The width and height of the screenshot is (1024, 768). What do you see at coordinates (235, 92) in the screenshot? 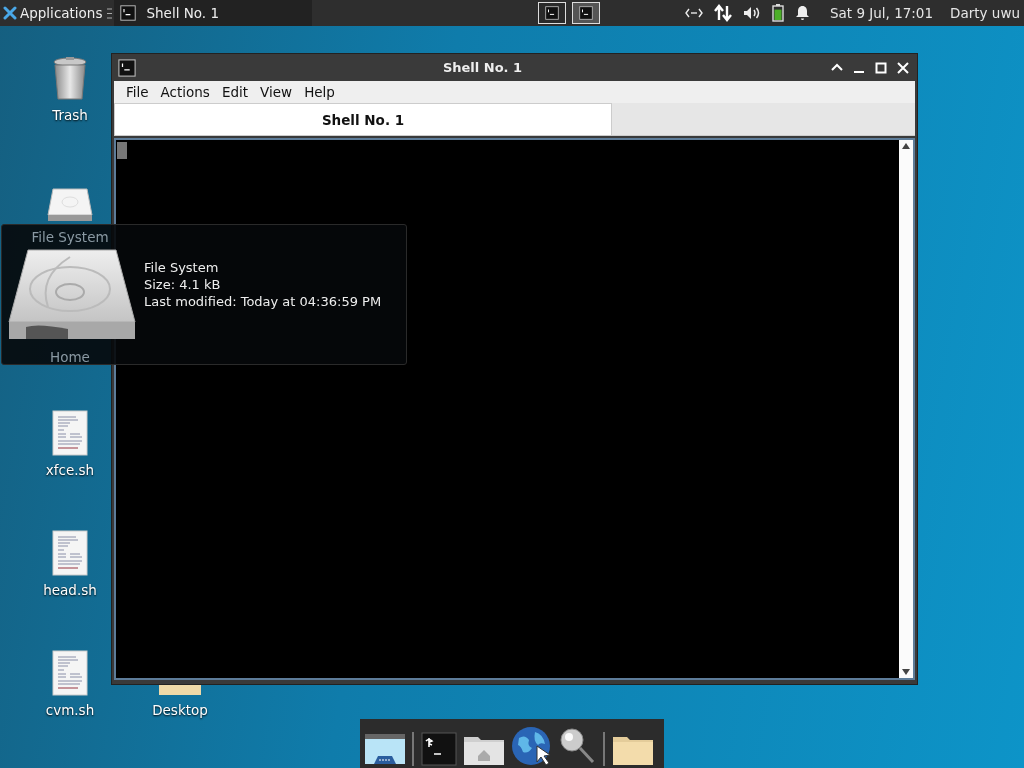
I see `menu-item: Edit` at bounding box center [235, 92].